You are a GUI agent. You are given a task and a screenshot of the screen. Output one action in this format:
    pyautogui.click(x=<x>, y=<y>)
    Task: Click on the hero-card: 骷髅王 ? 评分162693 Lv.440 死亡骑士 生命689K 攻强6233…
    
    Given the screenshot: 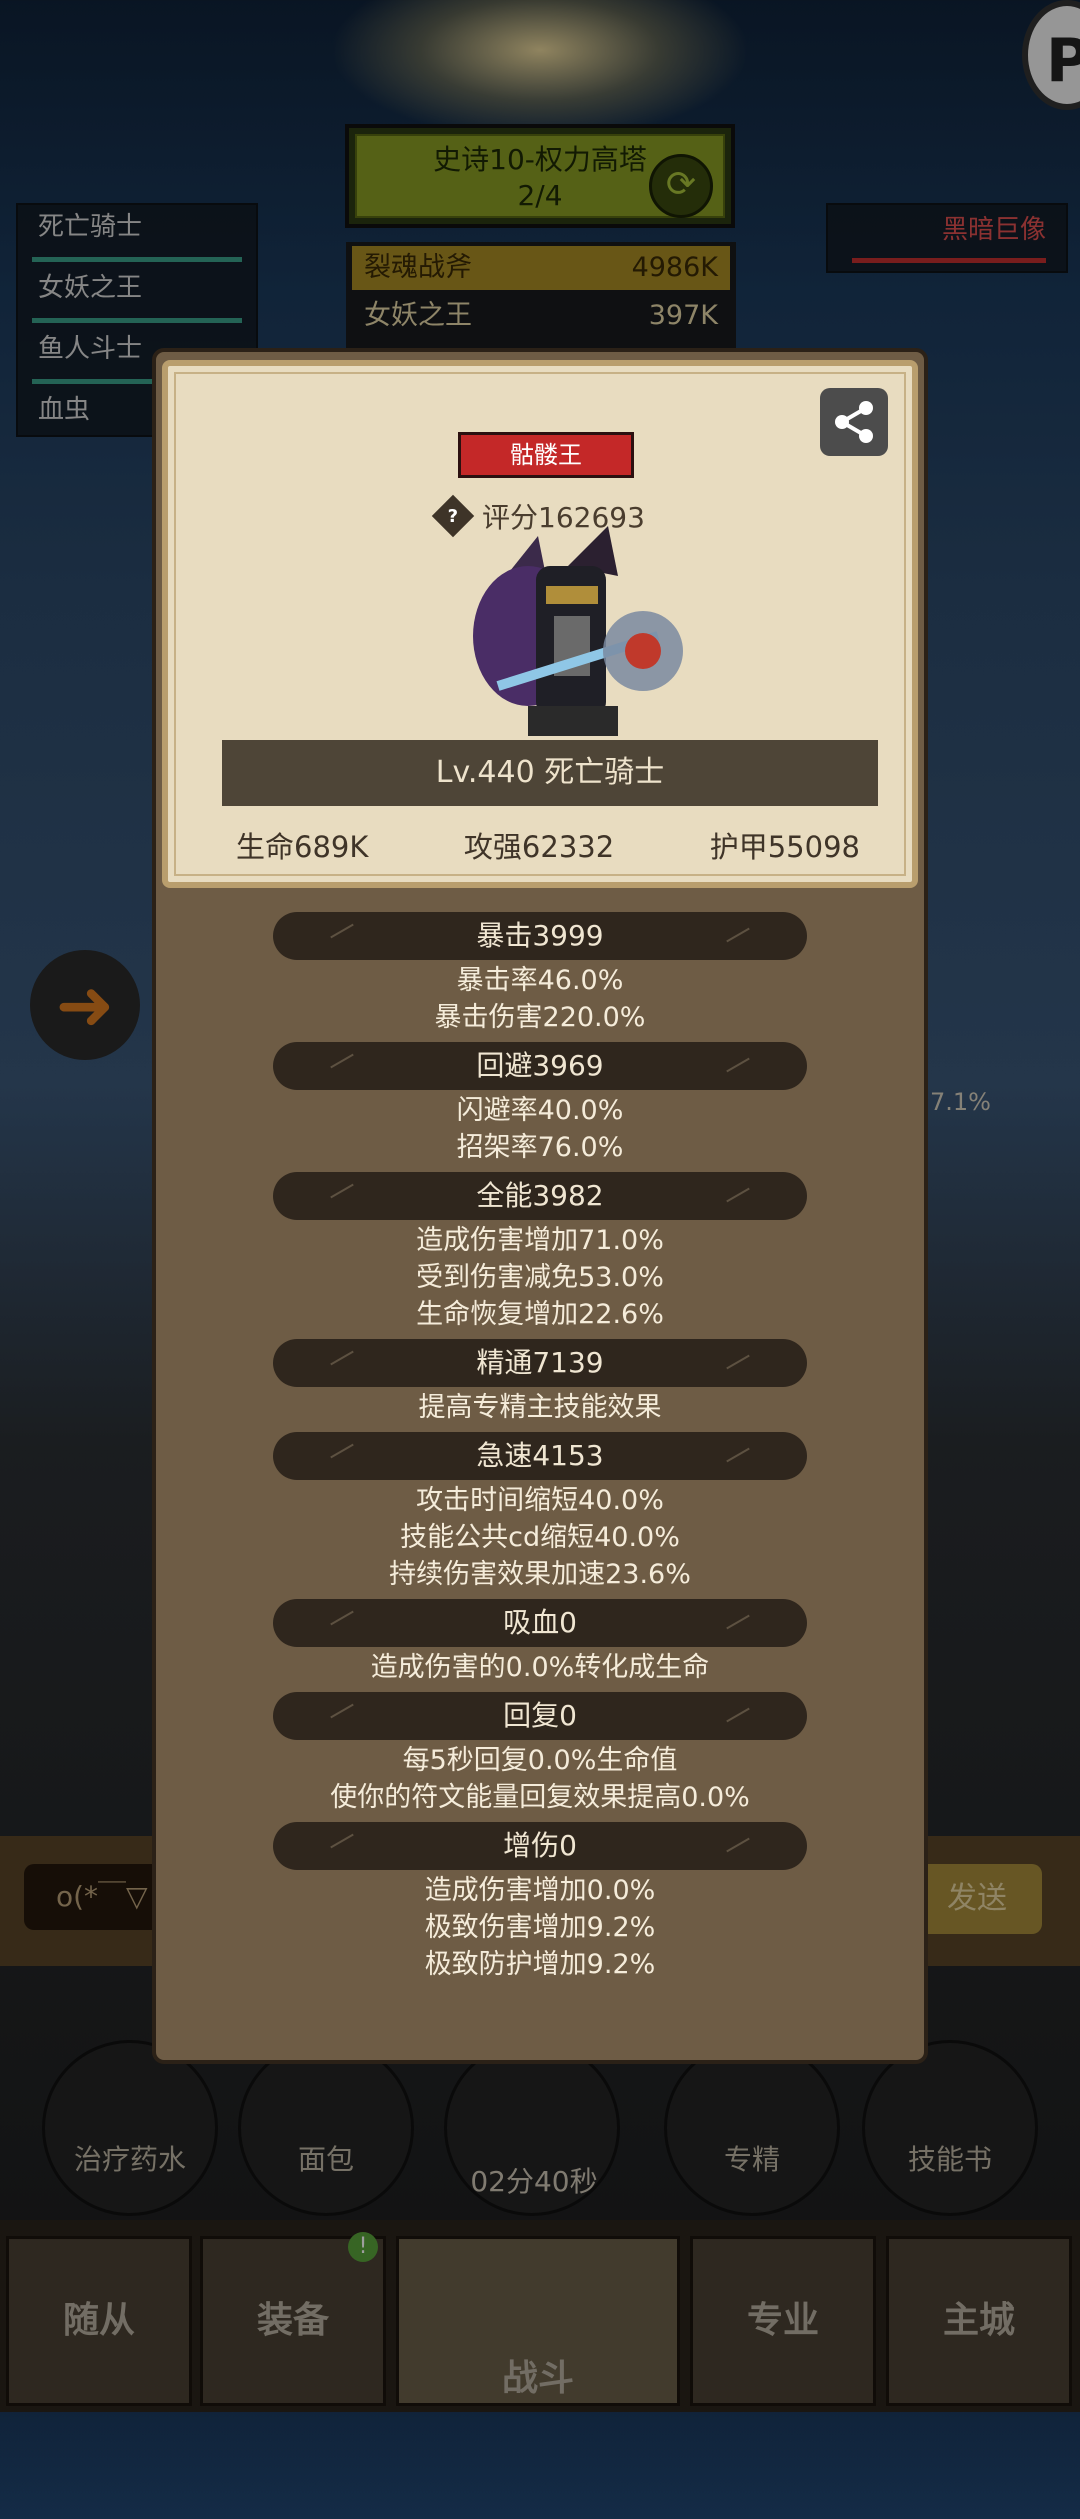 What is the action you would take?
    pyautogui.click(x=540, y=624)
    